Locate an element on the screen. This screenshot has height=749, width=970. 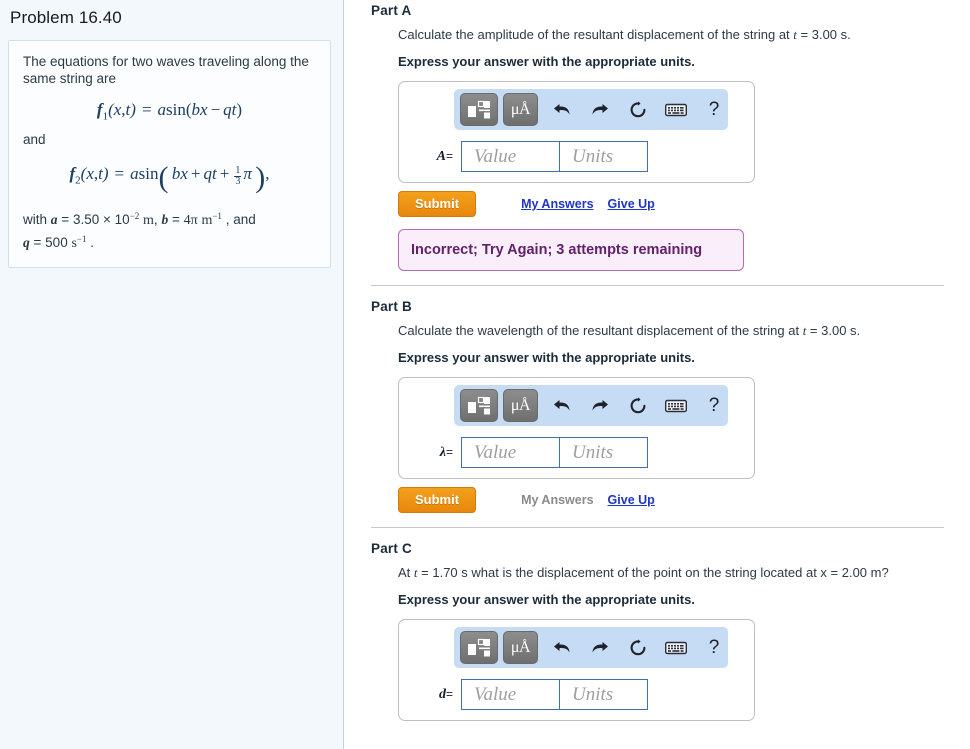
constant-a-base: 10 is located at coordinates (122, 220).